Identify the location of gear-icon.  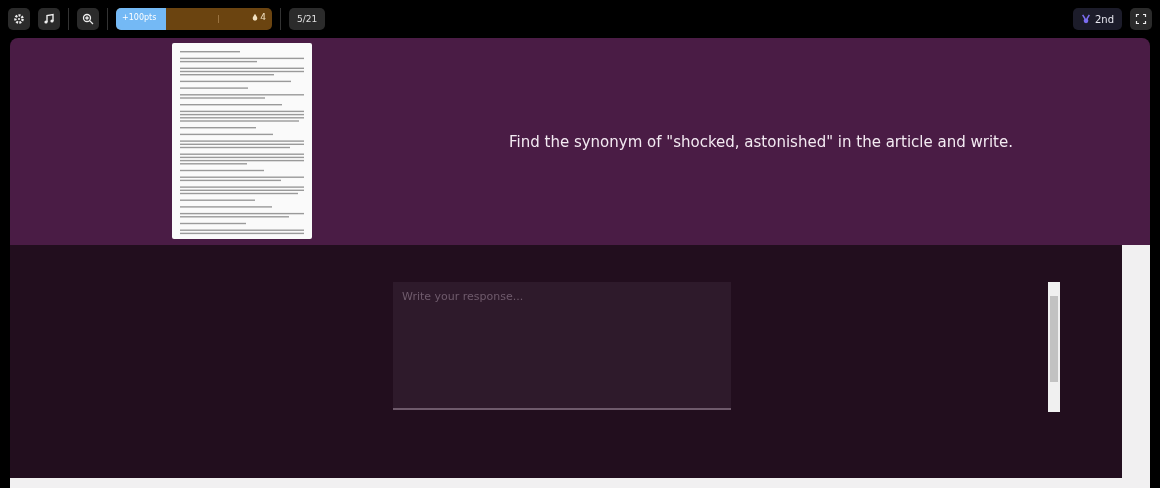
(19, 19).